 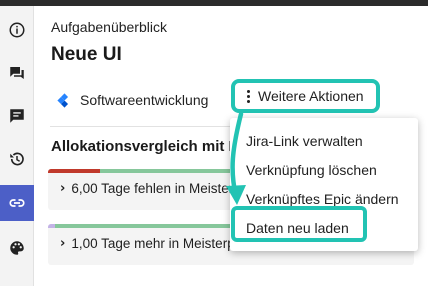 I want to click on section-title: Allokationsvergleich mit Meisterplan, so click(x=142, y=146).